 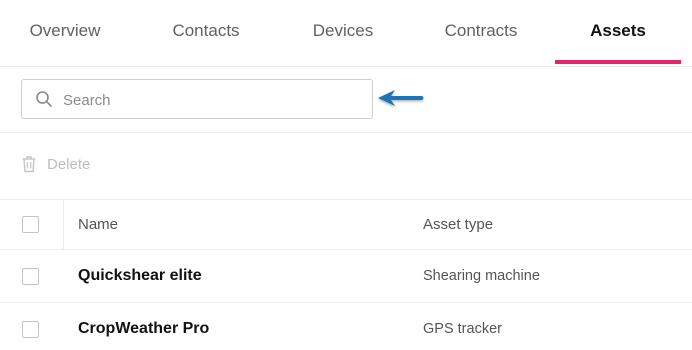 I want to click on asset-name: Quickshear elite, so click(x=140, y=276).